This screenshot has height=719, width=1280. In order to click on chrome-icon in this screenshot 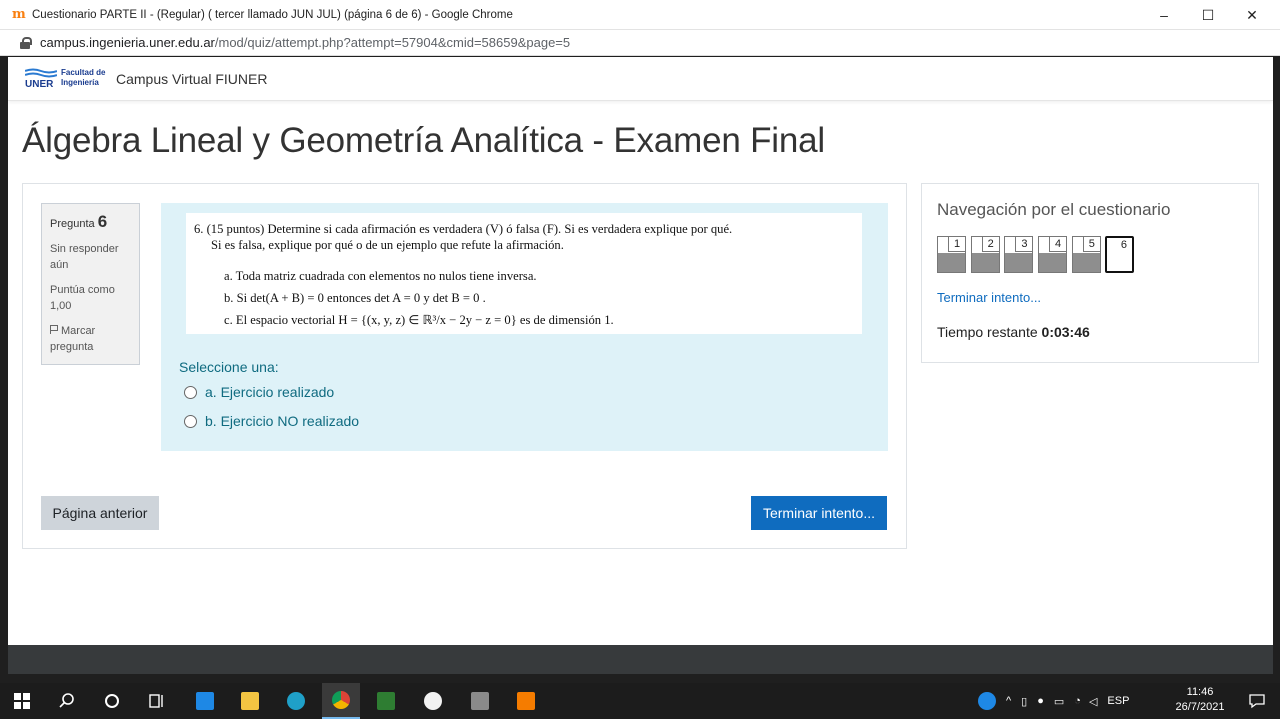, I will do `click(341, 700)`.